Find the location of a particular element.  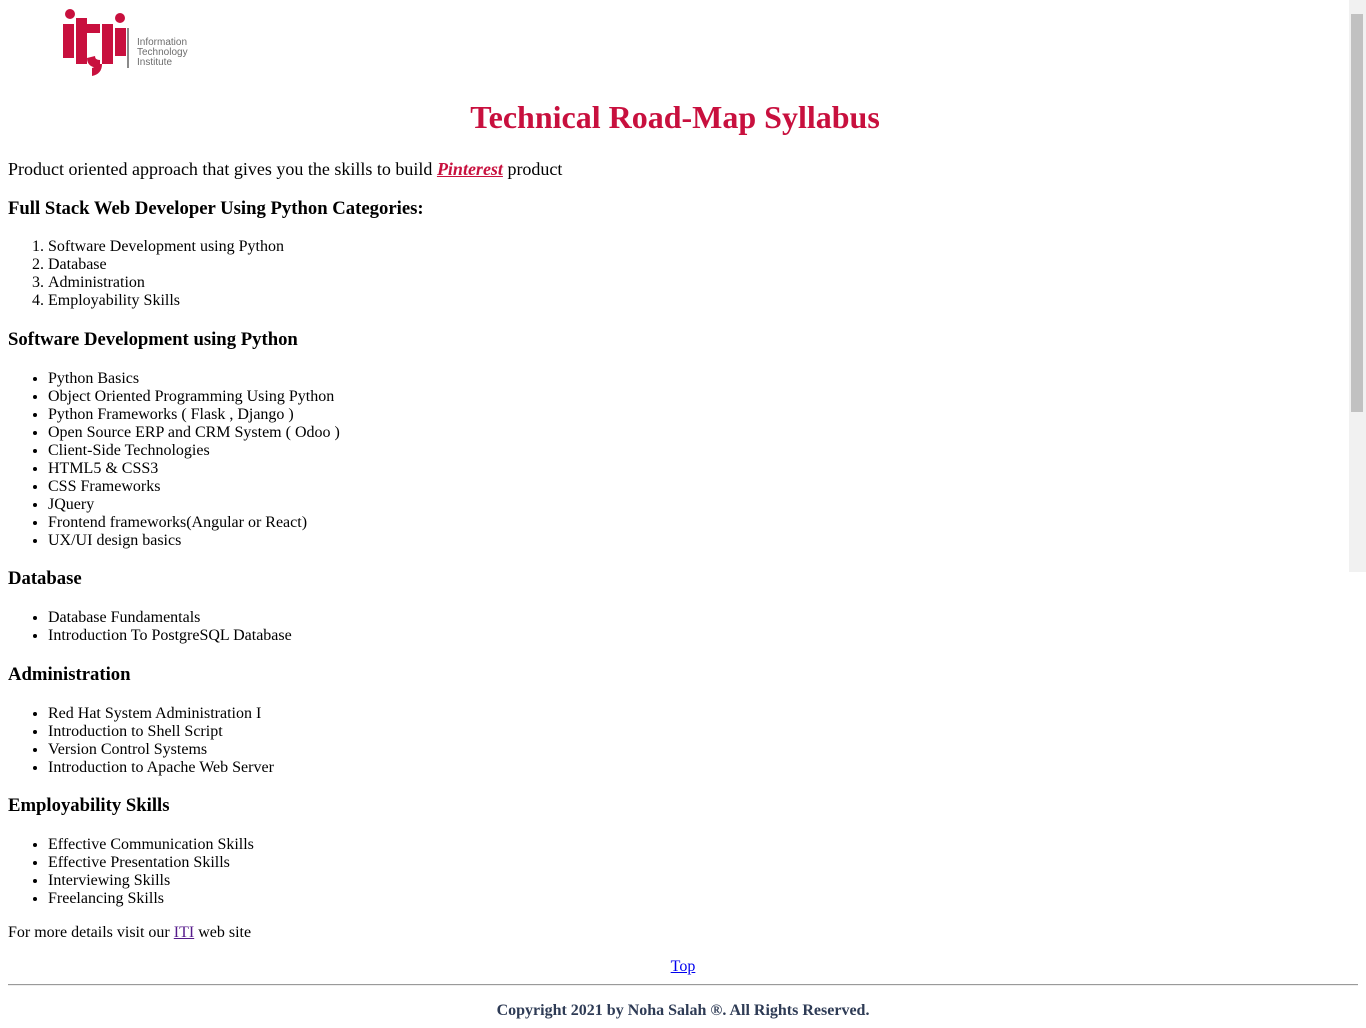

top-link-container: Top is located at coordinates (683, 967).